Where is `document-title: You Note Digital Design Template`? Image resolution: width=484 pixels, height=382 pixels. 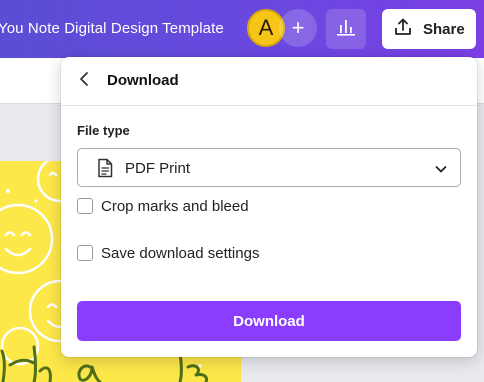 document-title: You Note Digital Design Template is located at coordinates (112, 28).